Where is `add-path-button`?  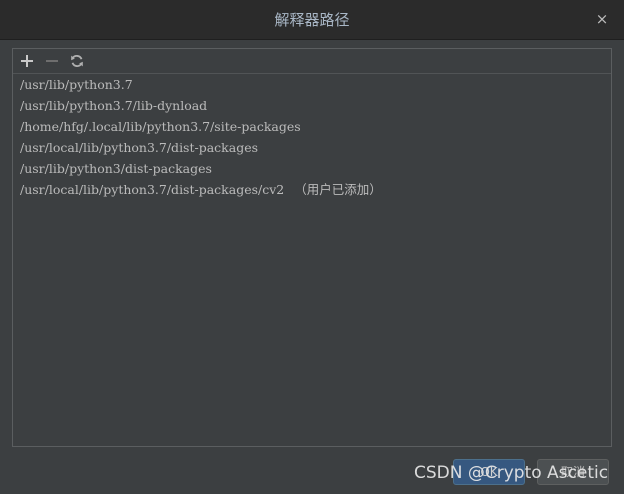
add-path-button is located at coordinates (27, 61).